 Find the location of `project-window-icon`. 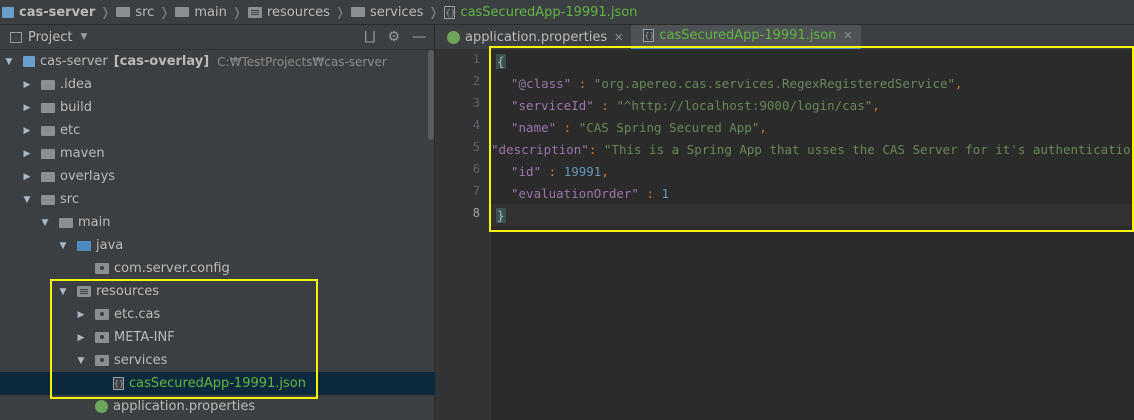

project-window-icon is located at coordinates (16, 37).